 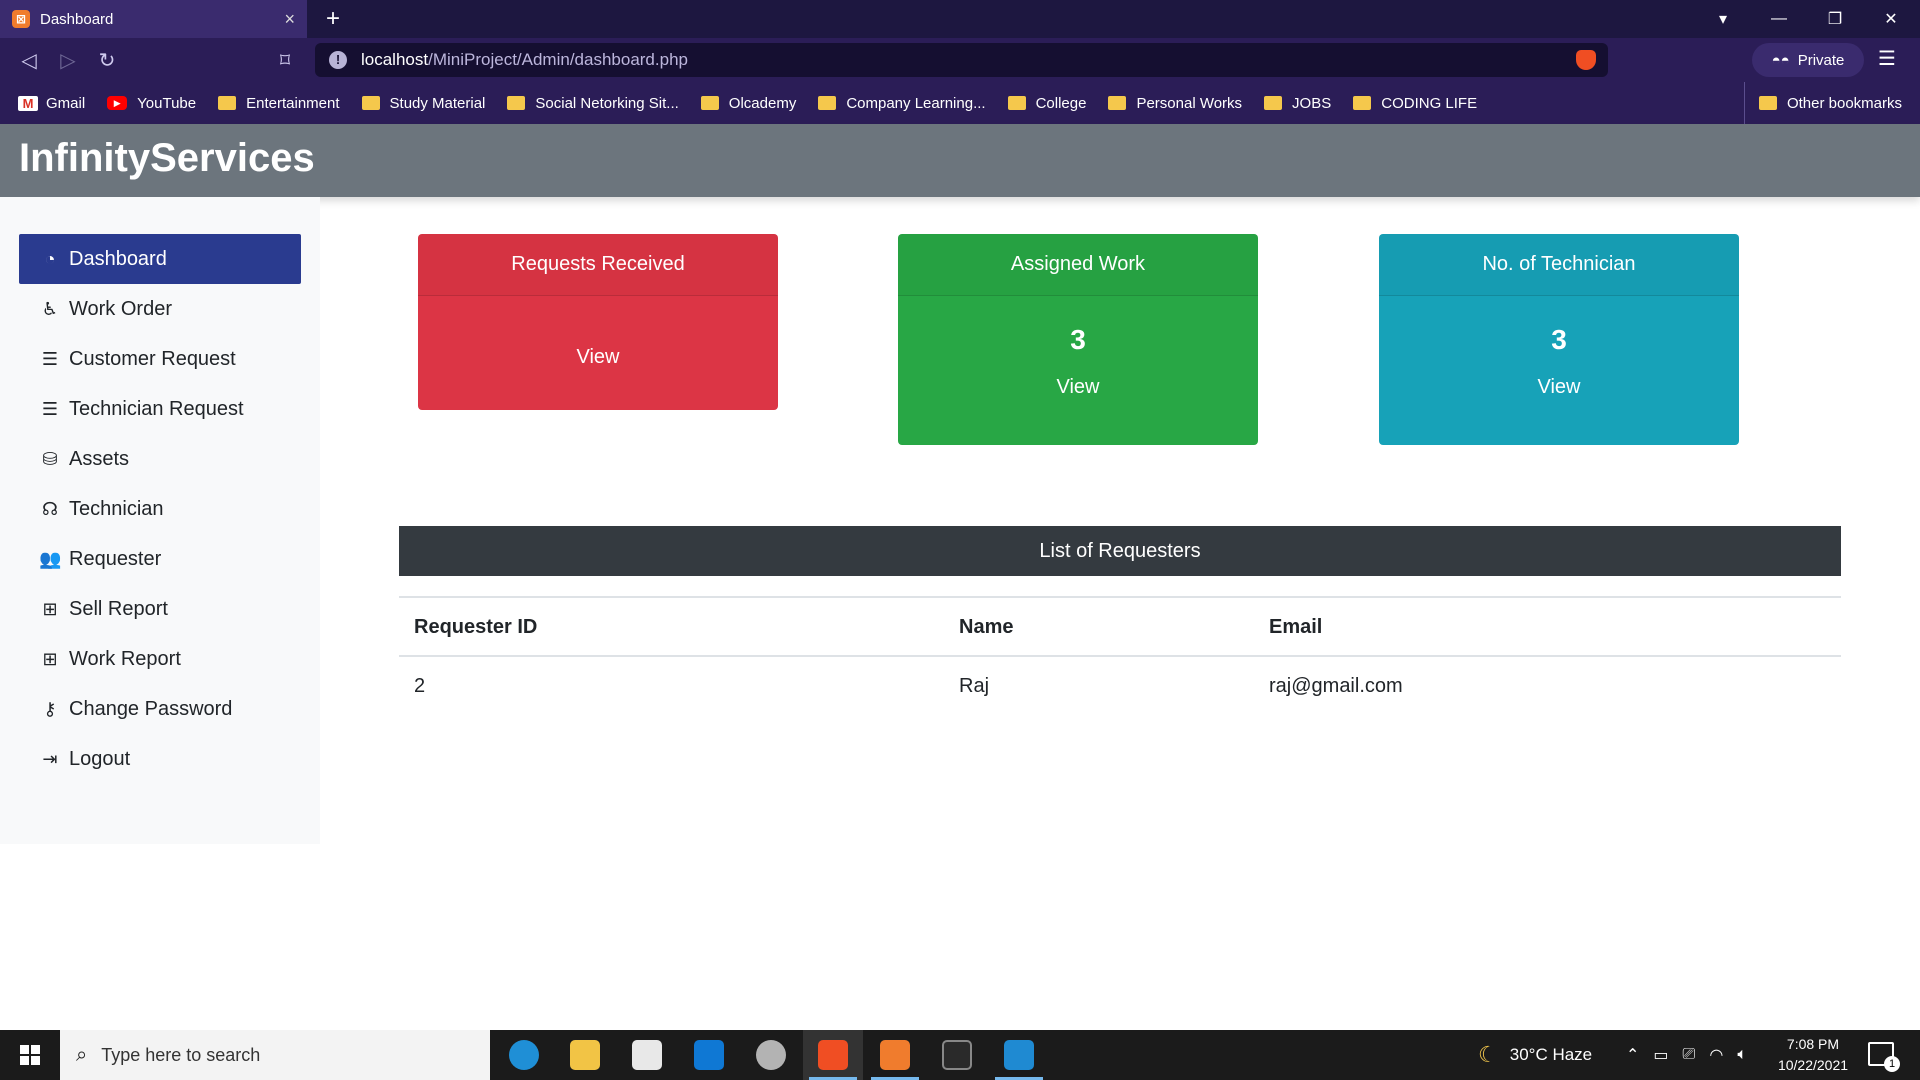 I want to click on sign-out-icon: ⇥, so click(x=50, y=758).